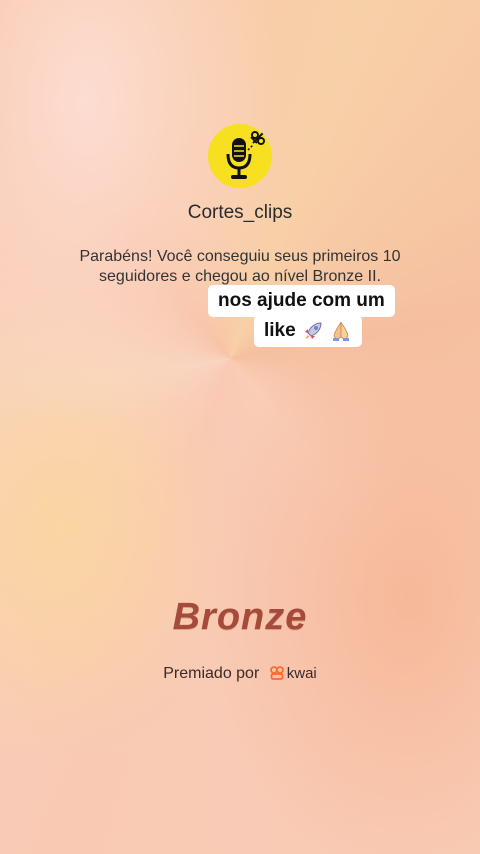  What do you see at coordinates (240, 213) in the screenshot?
I see `username: Cortes_clips` at bounding box center [240, 213].